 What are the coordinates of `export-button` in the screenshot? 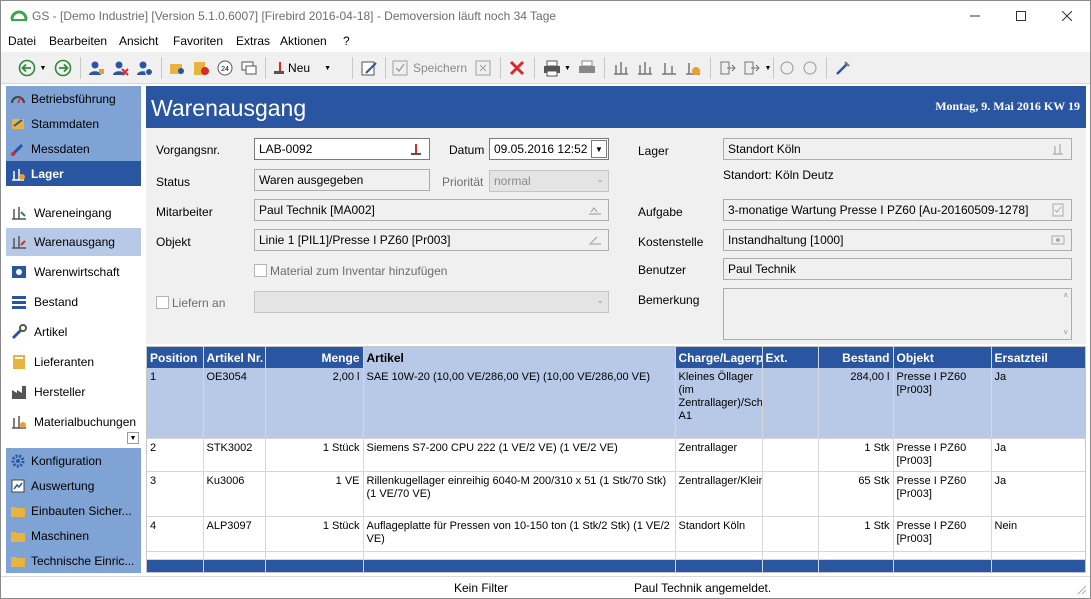 It's located at (751, 68).